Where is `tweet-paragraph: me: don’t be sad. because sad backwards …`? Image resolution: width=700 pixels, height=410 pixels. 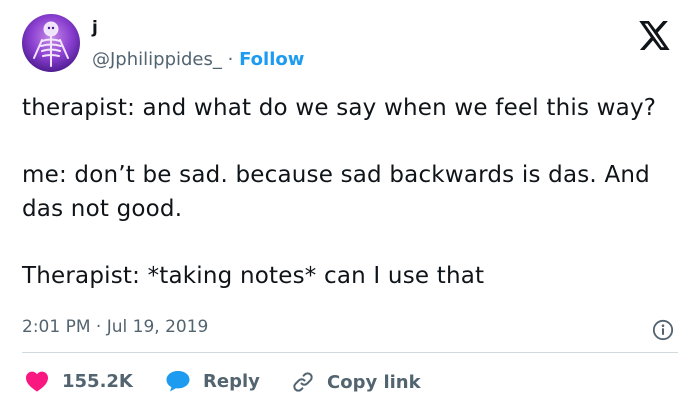 tweet-paragraph: me: don’t be sad. because sad backwards … is located at coordinates (336, 192).